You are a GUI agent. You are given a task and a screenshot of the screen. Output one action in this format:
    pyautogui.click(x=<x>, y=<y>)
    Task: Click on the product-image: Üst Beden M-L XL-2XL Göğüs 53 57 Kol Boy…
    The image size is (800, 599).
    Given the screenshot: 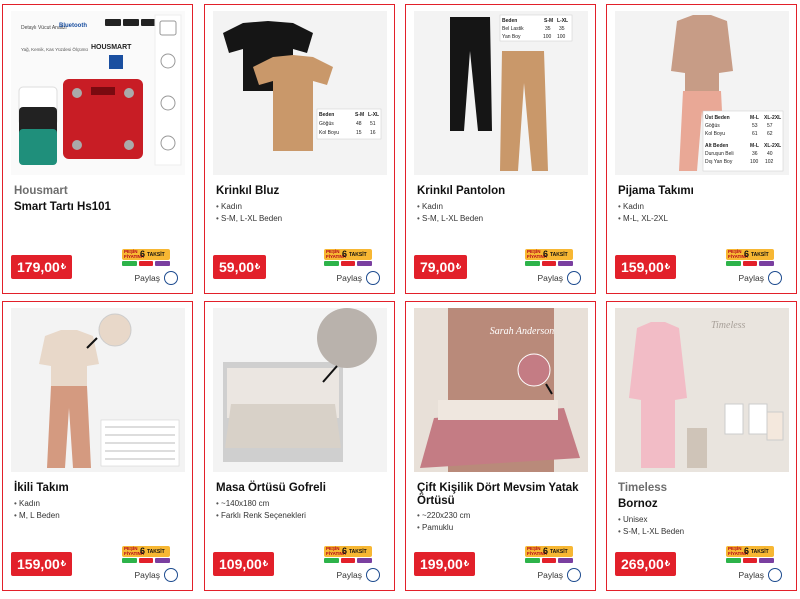 What is the action you would take?
    pyautogui.click(x=702, y=93)
    